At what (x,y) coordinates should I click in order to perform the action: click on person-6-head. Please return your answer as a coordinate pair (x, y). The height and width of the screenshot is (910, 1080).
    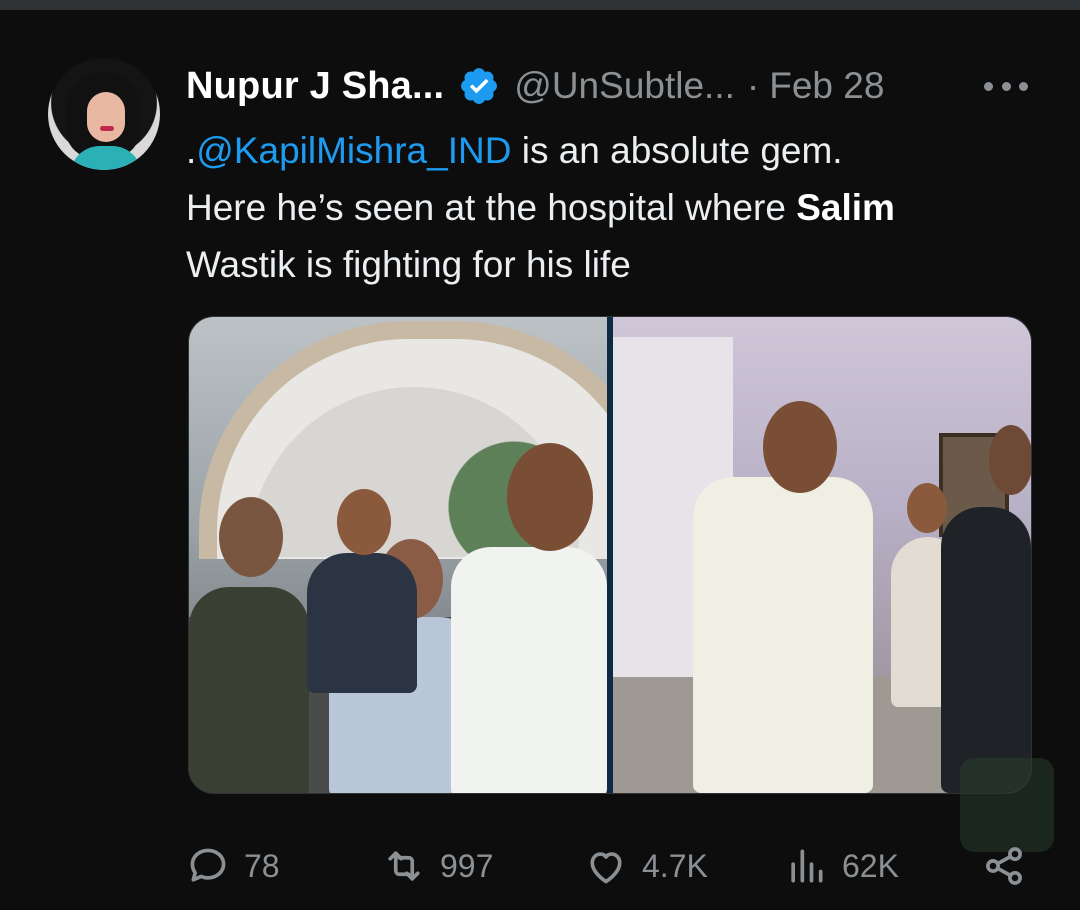
    Looking at the image, I should click on (927, 508).